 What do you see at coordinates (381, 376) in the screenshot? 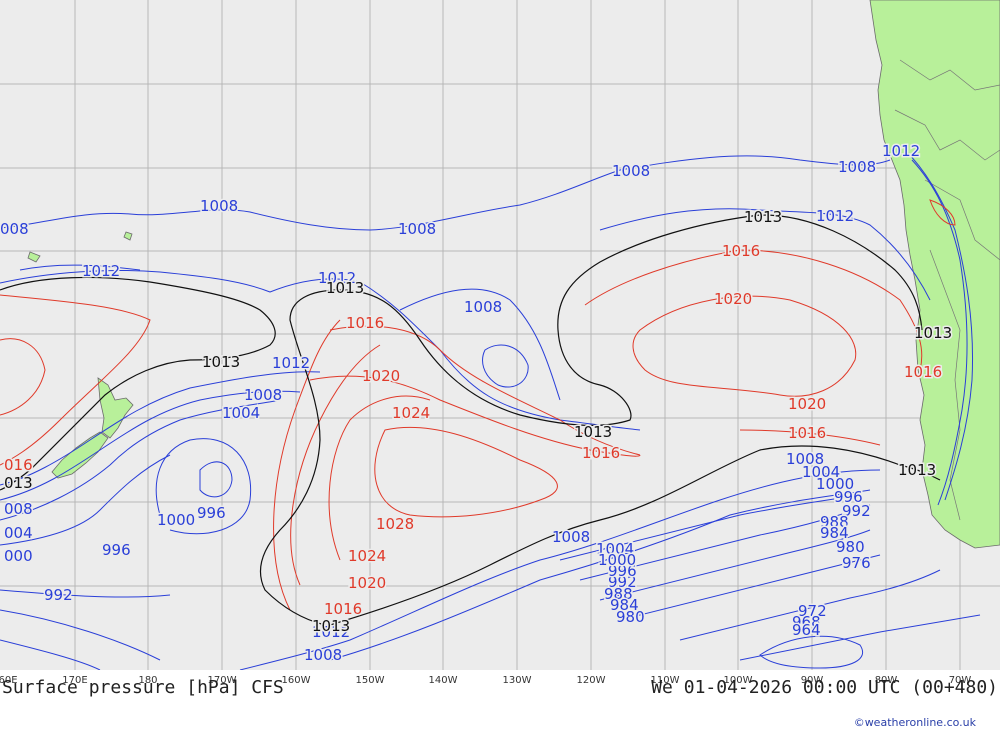
I see `label-1020-a: 1020` at bounding box center [381, 376].